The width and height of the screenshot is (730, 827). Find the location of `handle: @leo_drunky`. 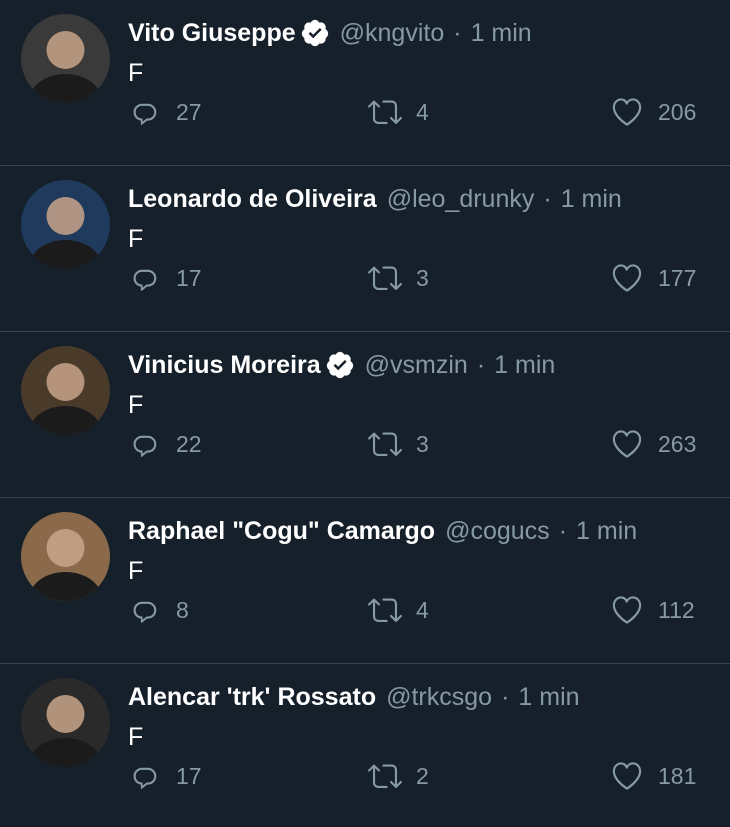

handle: @leo_drunky is located at coordinates (461, 199).